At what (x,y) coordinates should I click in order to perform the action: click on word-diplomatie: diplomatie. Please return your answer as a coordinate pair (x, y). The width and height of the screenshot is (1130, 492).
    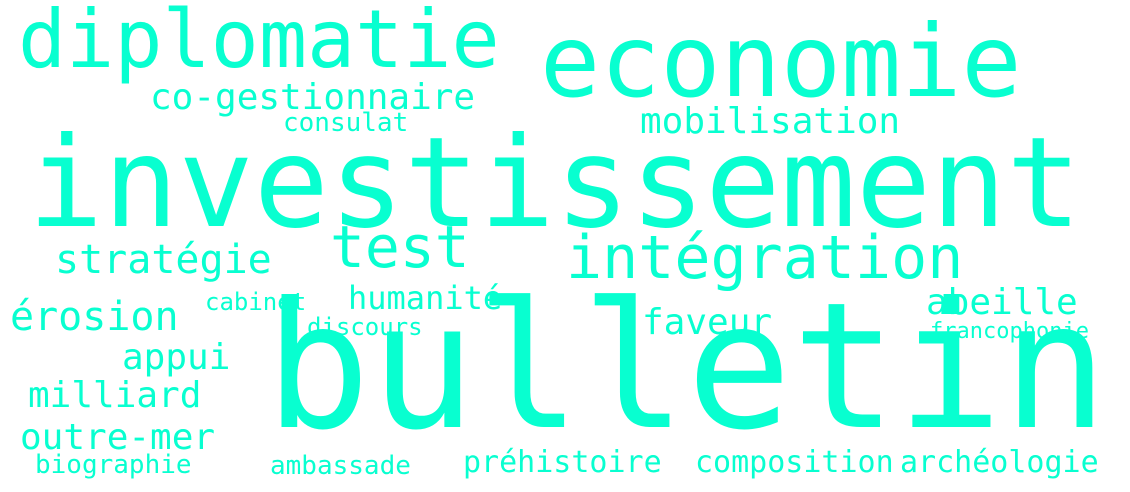
    Looking at the image, I should click on (259, 40).